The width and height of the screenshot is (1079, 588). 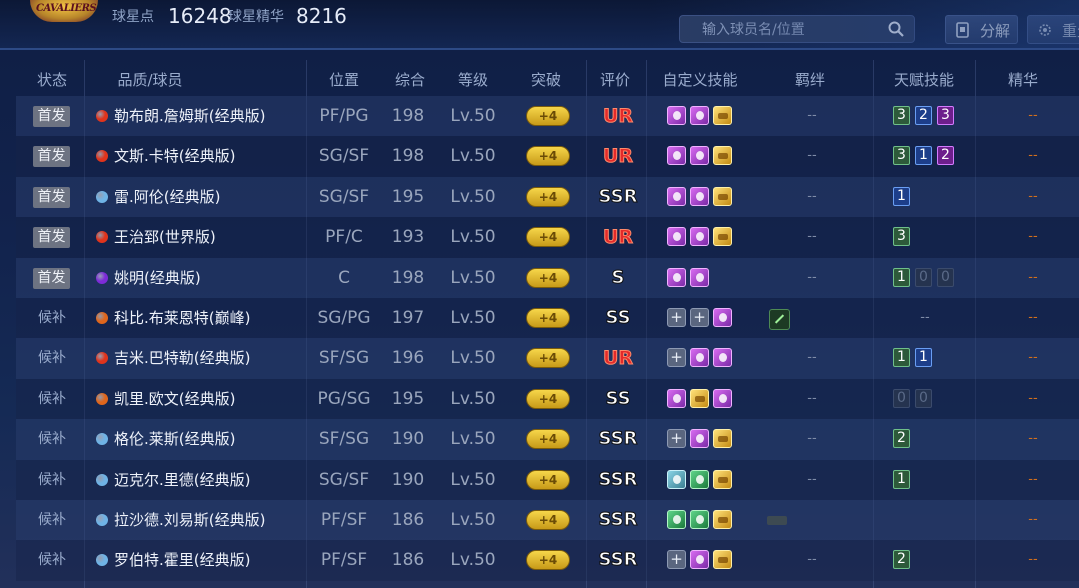 What do you see at coordinates (1023, 79) in the screenshot?
I see `col-essence: 精华` at bounding box center [1023, 79].